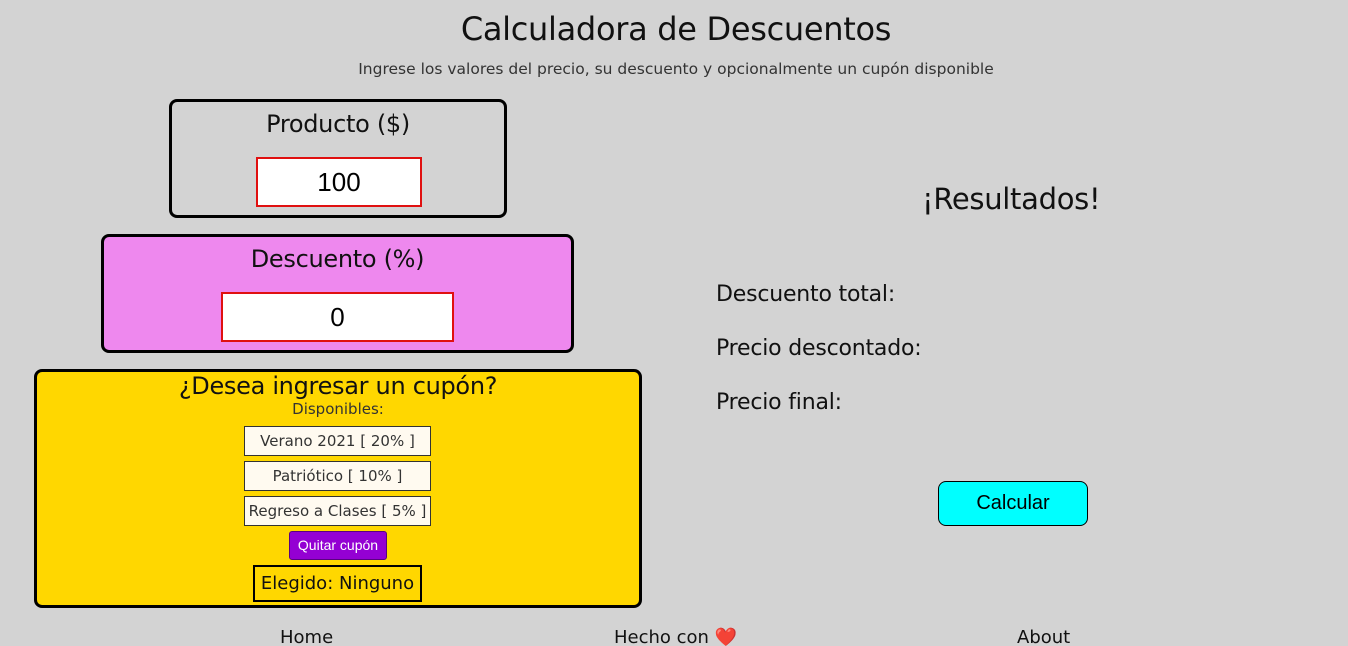  I want to click on descuento-box: Descuento (%), so click(337, 293).